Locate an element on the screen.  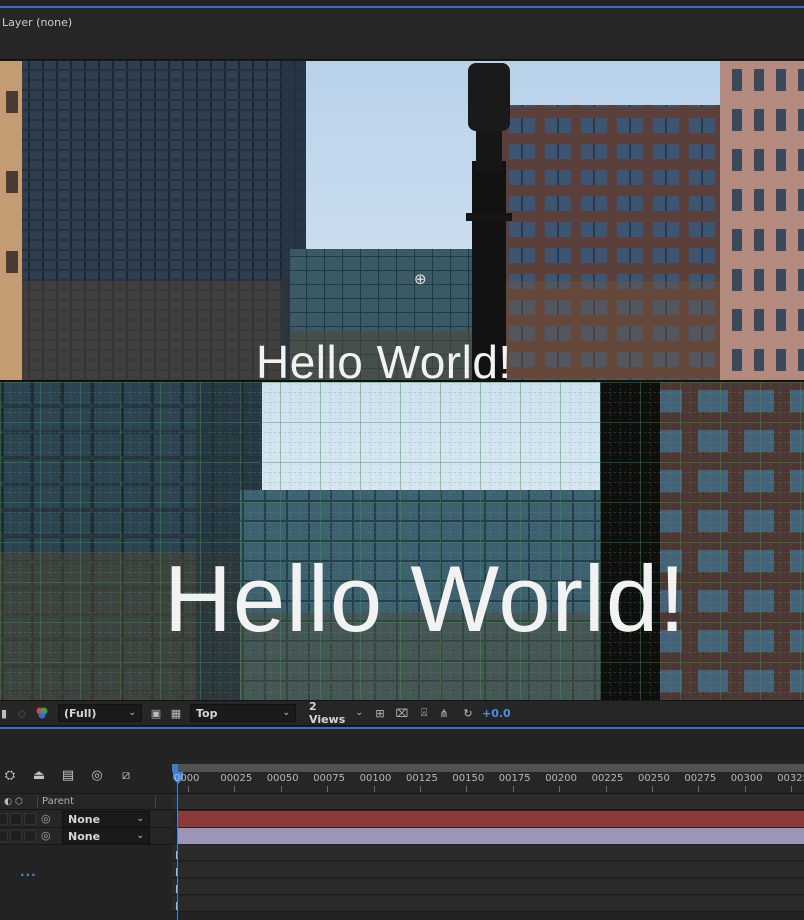
timeline-switches-toolbar: ⛭ ⏏ ▤ ◎ ⧄ is located at coordinates (85, 775).